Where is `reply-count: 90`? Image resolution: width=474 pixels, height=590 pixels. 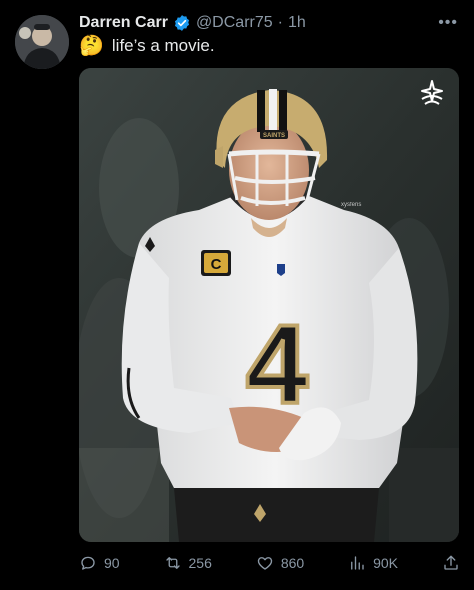 reply-count: 90 is located at coordinates (112, 563).